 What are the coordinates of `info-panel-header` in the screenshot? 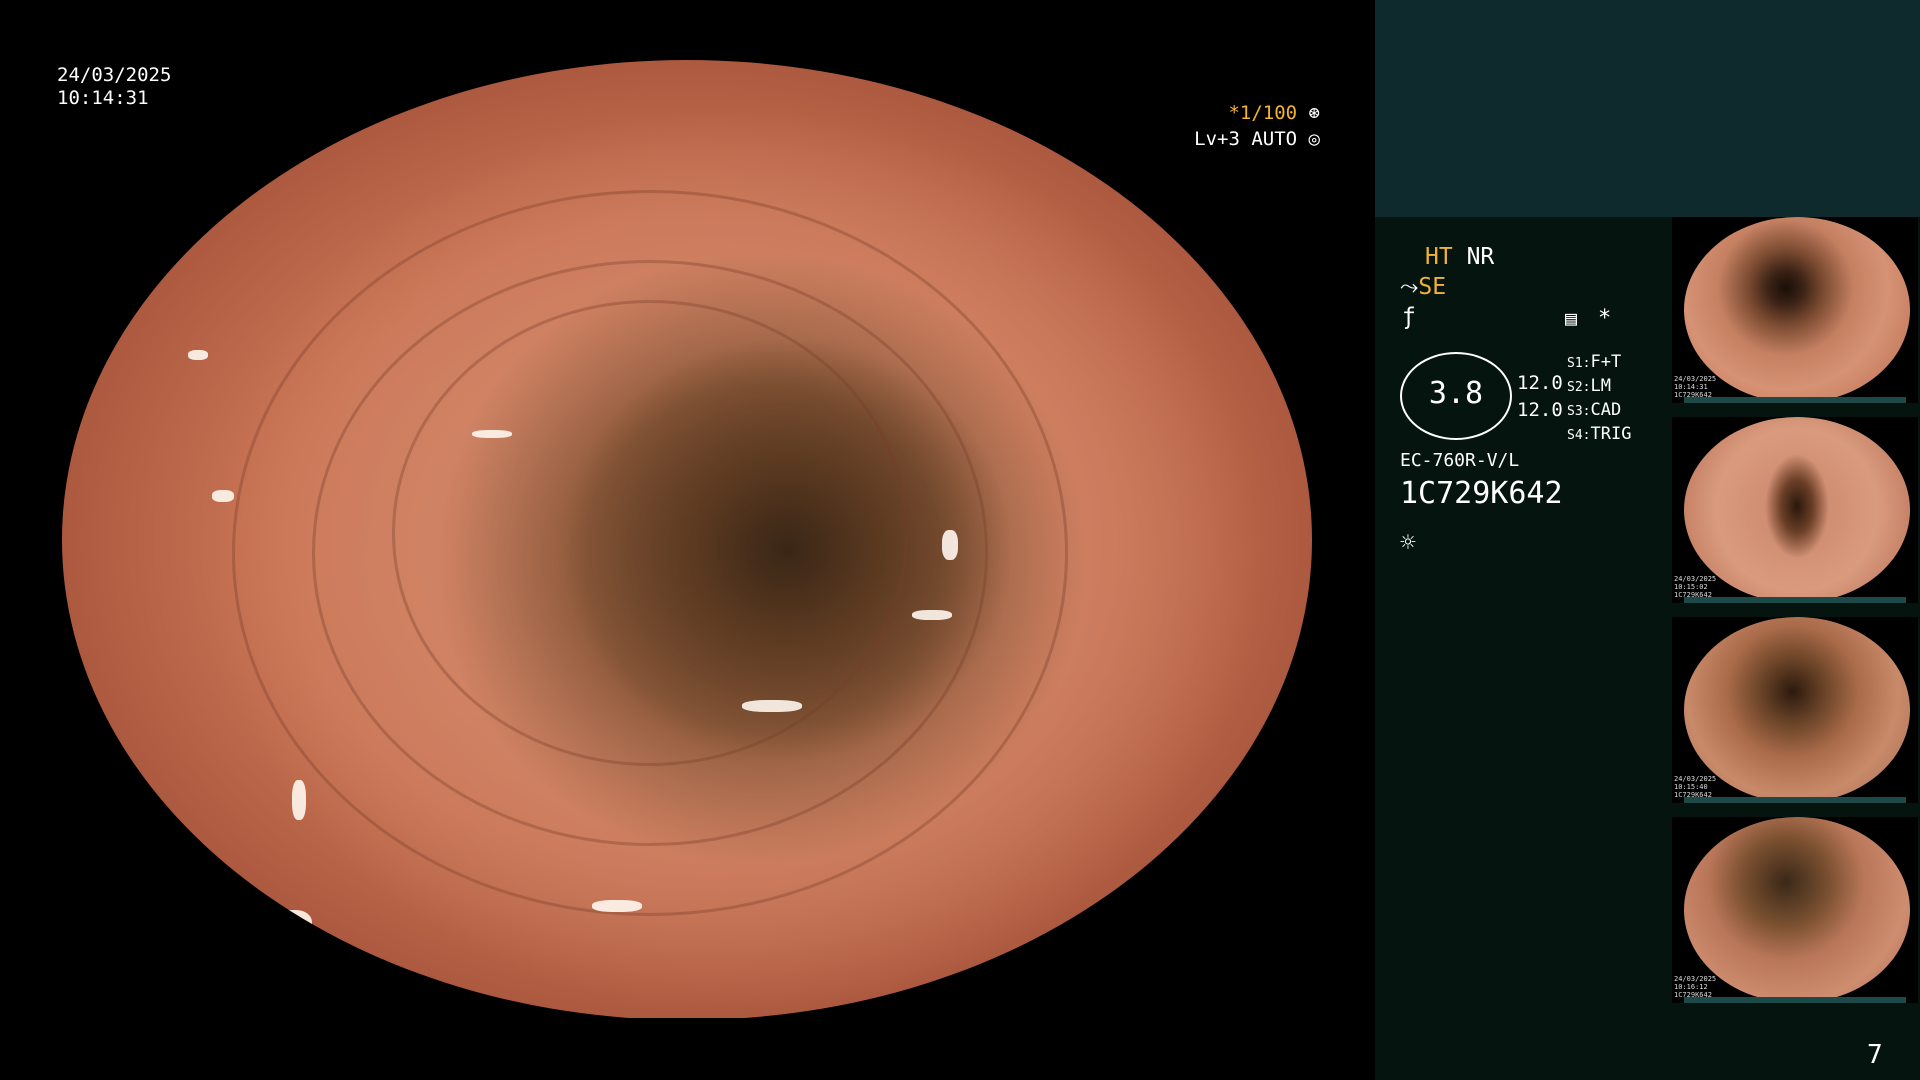 It's located at (1647, 108).